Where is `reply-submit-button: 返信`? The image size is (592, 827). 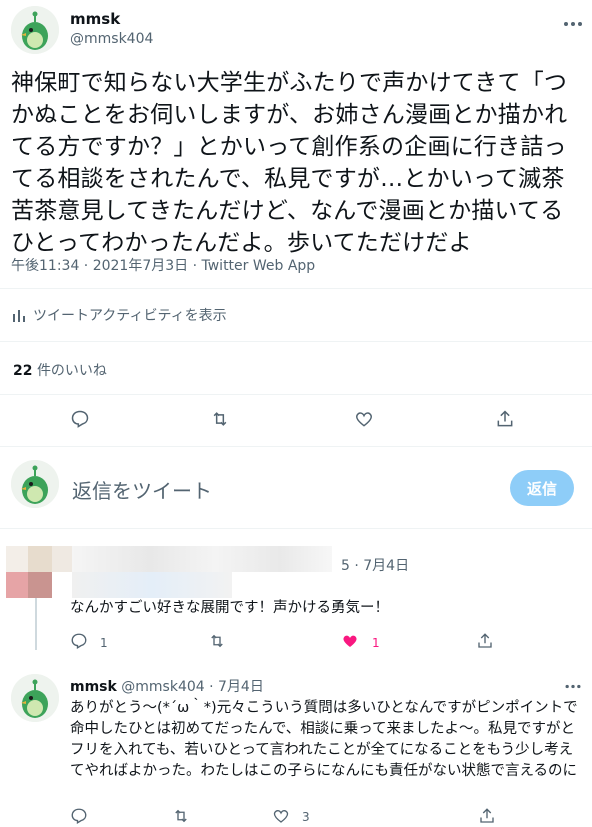 reply-submit-button: 返信 is located at coordinates (542, 488).